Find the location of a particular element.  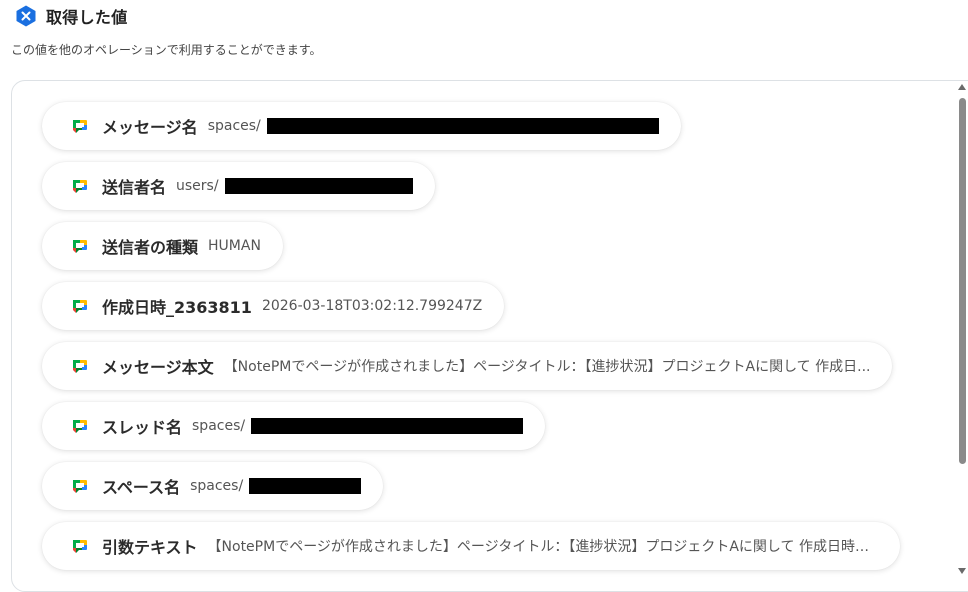

field-sender-name: 送信者名 users/ is located at coordinates (238, 186).